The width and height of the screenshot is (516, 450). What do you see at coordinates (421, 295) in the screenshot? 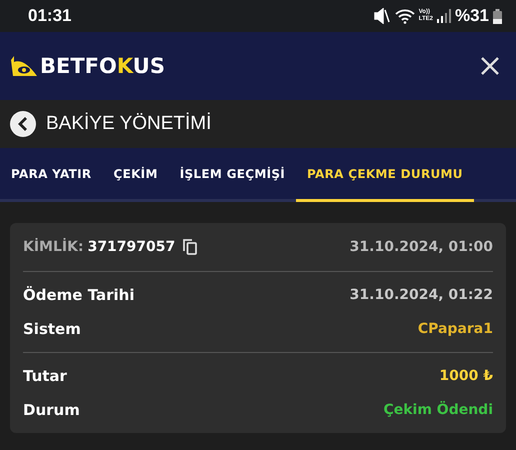
I see `row-value: 31.10.2024, 01:22` at bounding box center [421, 295].